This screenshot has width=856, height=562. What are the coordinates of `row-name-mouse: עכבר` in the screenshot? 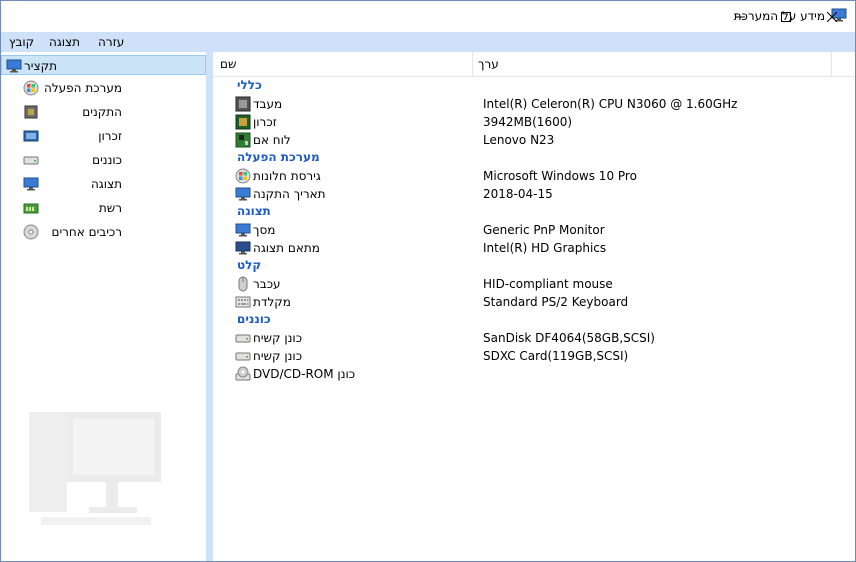 It's located at (267, 284).